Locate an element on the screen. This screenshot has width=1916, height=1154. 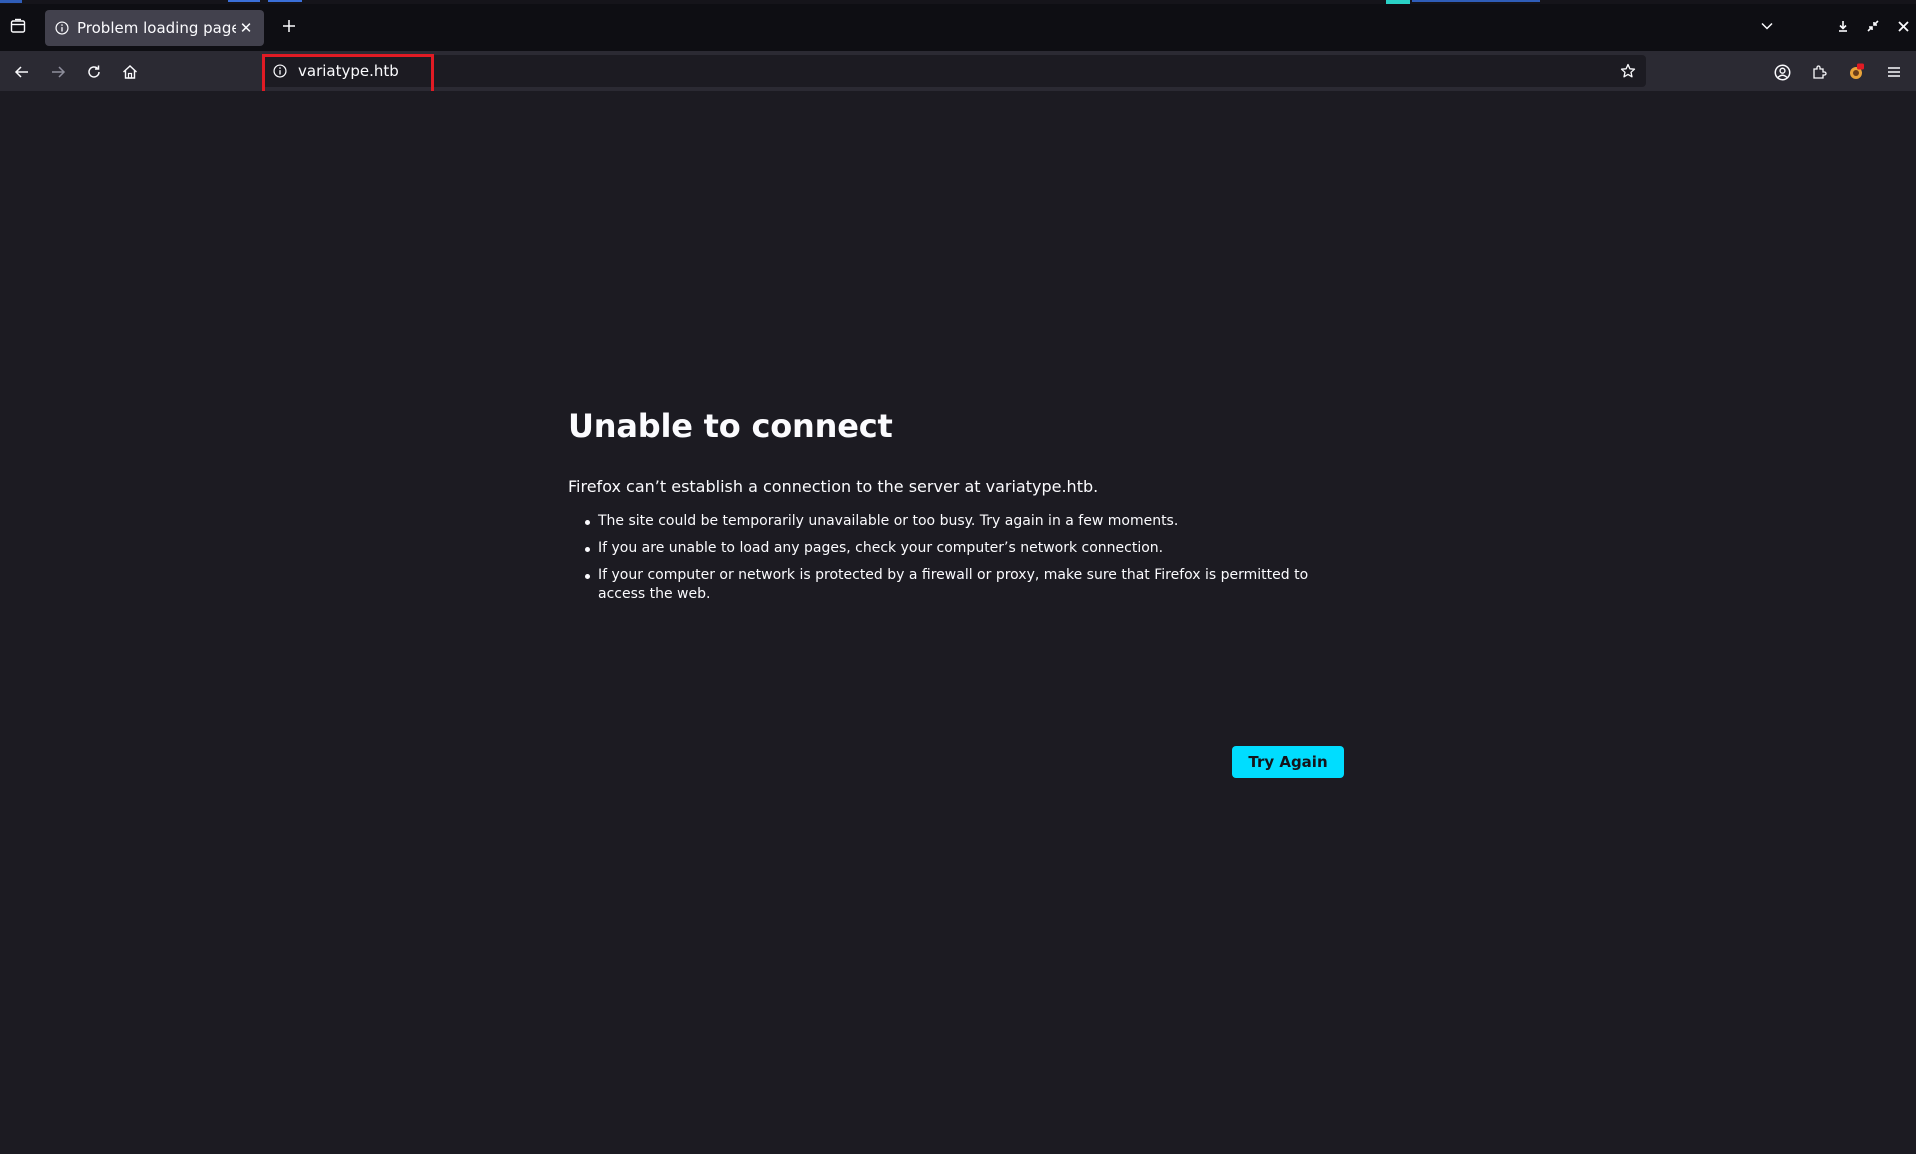
hamburger-menu-icon is located at coordinates (1894, 72).